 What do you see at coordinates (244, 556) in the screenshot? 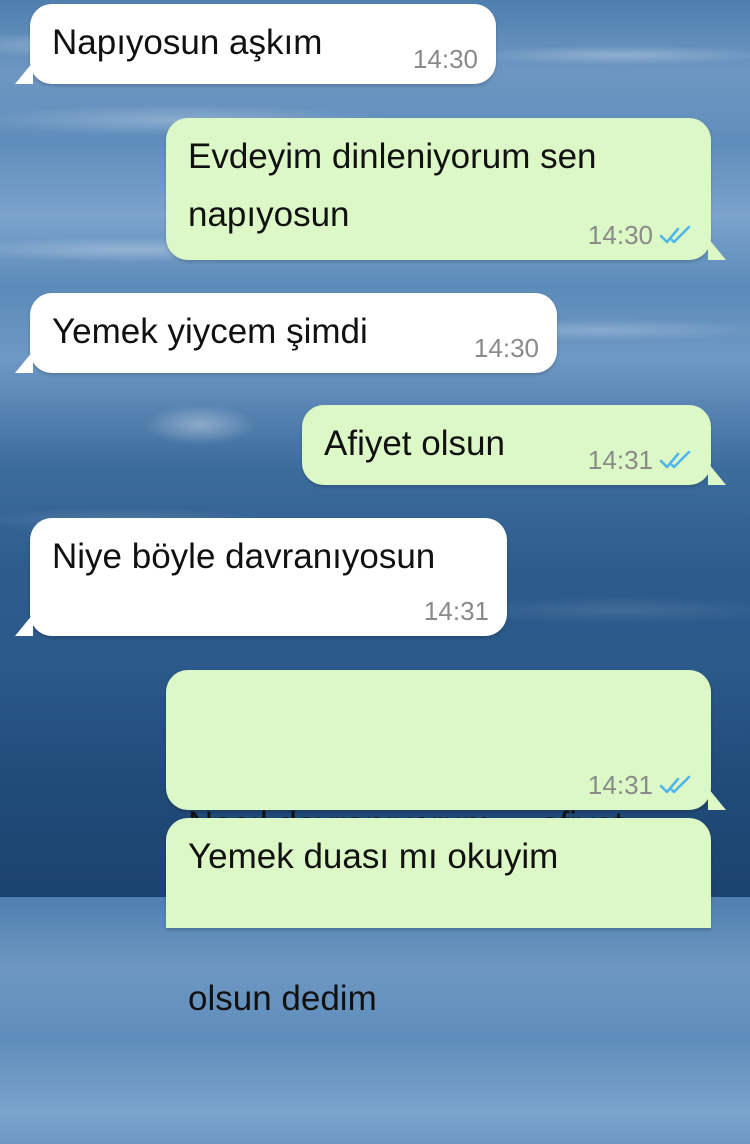
I see `message-text: Niye böyle davranıyosun` at bounding box center [244, 556].